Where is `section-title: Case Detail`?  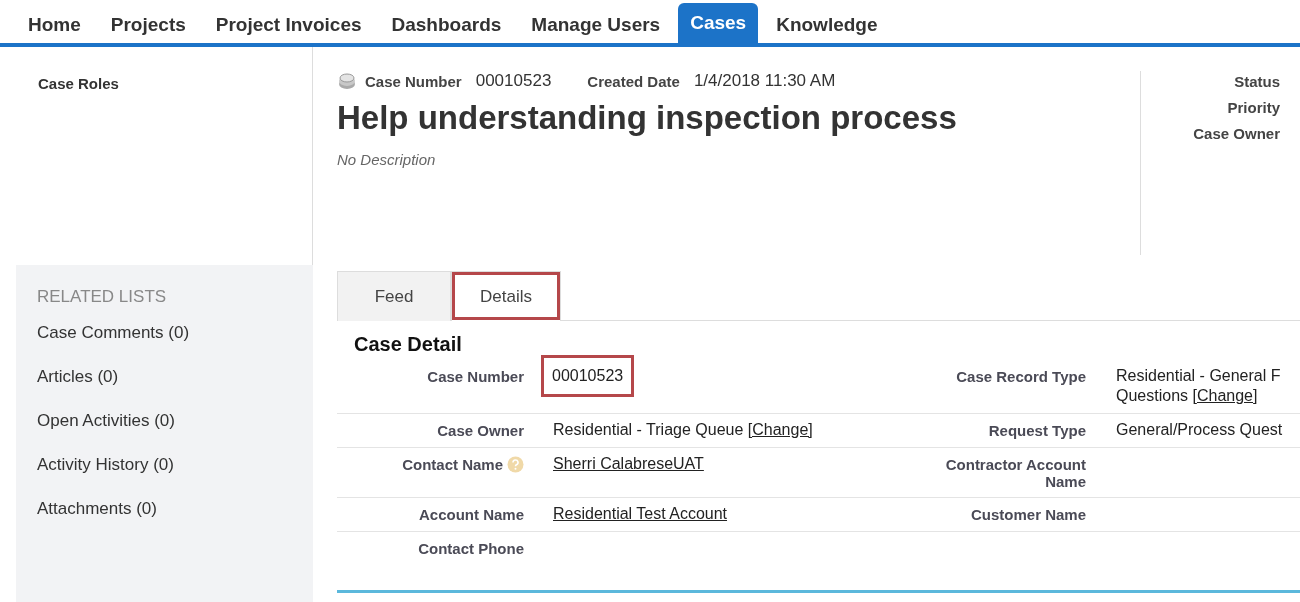 section-title: Case Detail is located at coordinates (408, 344).